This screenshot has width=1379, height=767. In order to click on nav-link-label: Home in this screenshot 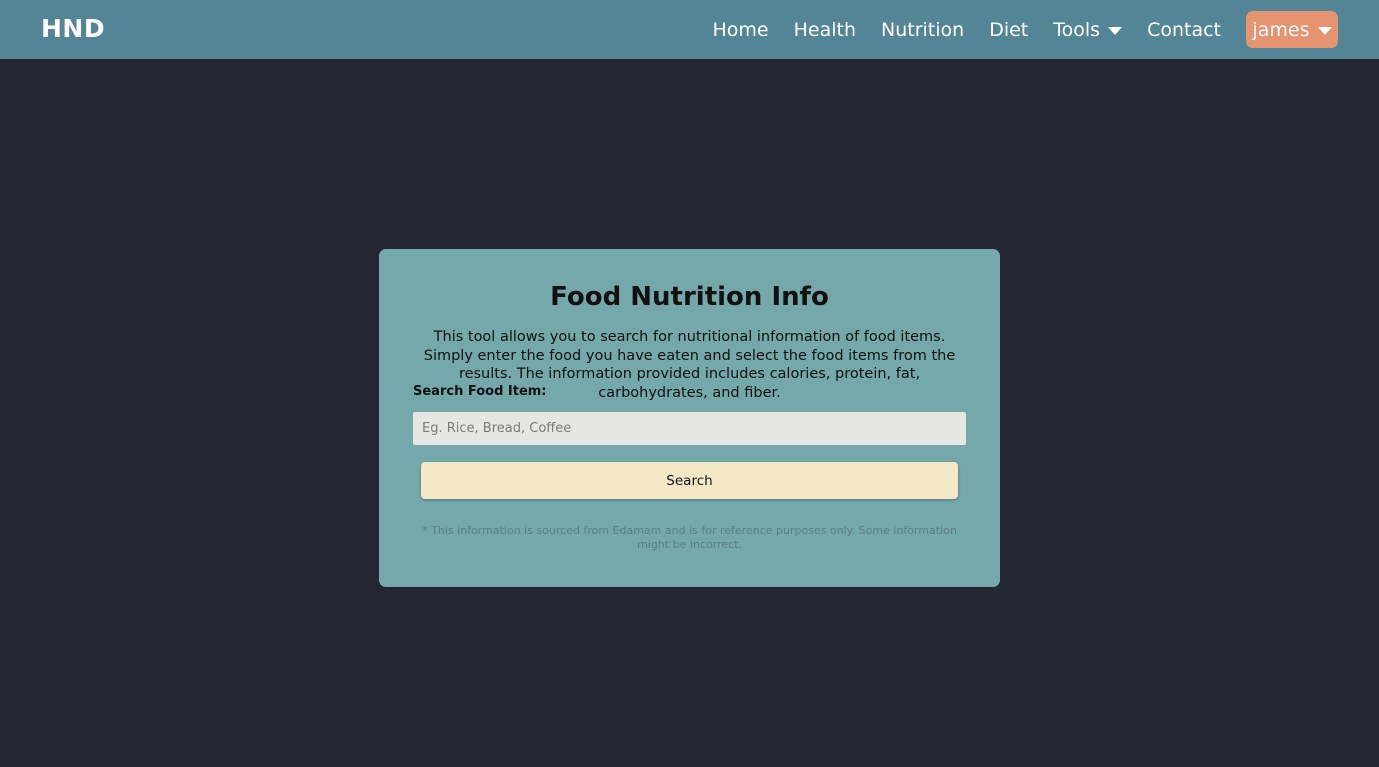, I will do `click(740, 29)`.